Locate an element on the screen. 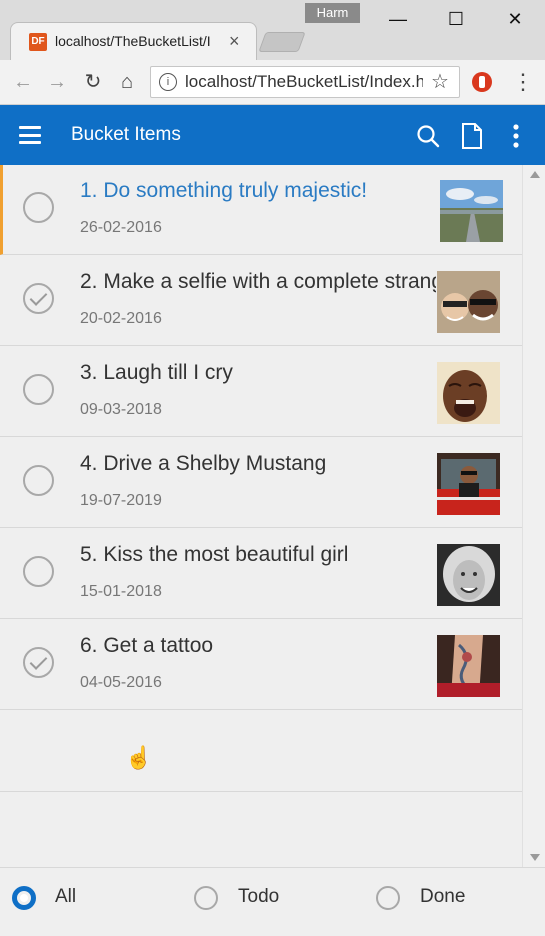 Image resolution: width=545 pixels, height=936 pixels. reload-icon: ↻ is located at coordinates (93, 82).